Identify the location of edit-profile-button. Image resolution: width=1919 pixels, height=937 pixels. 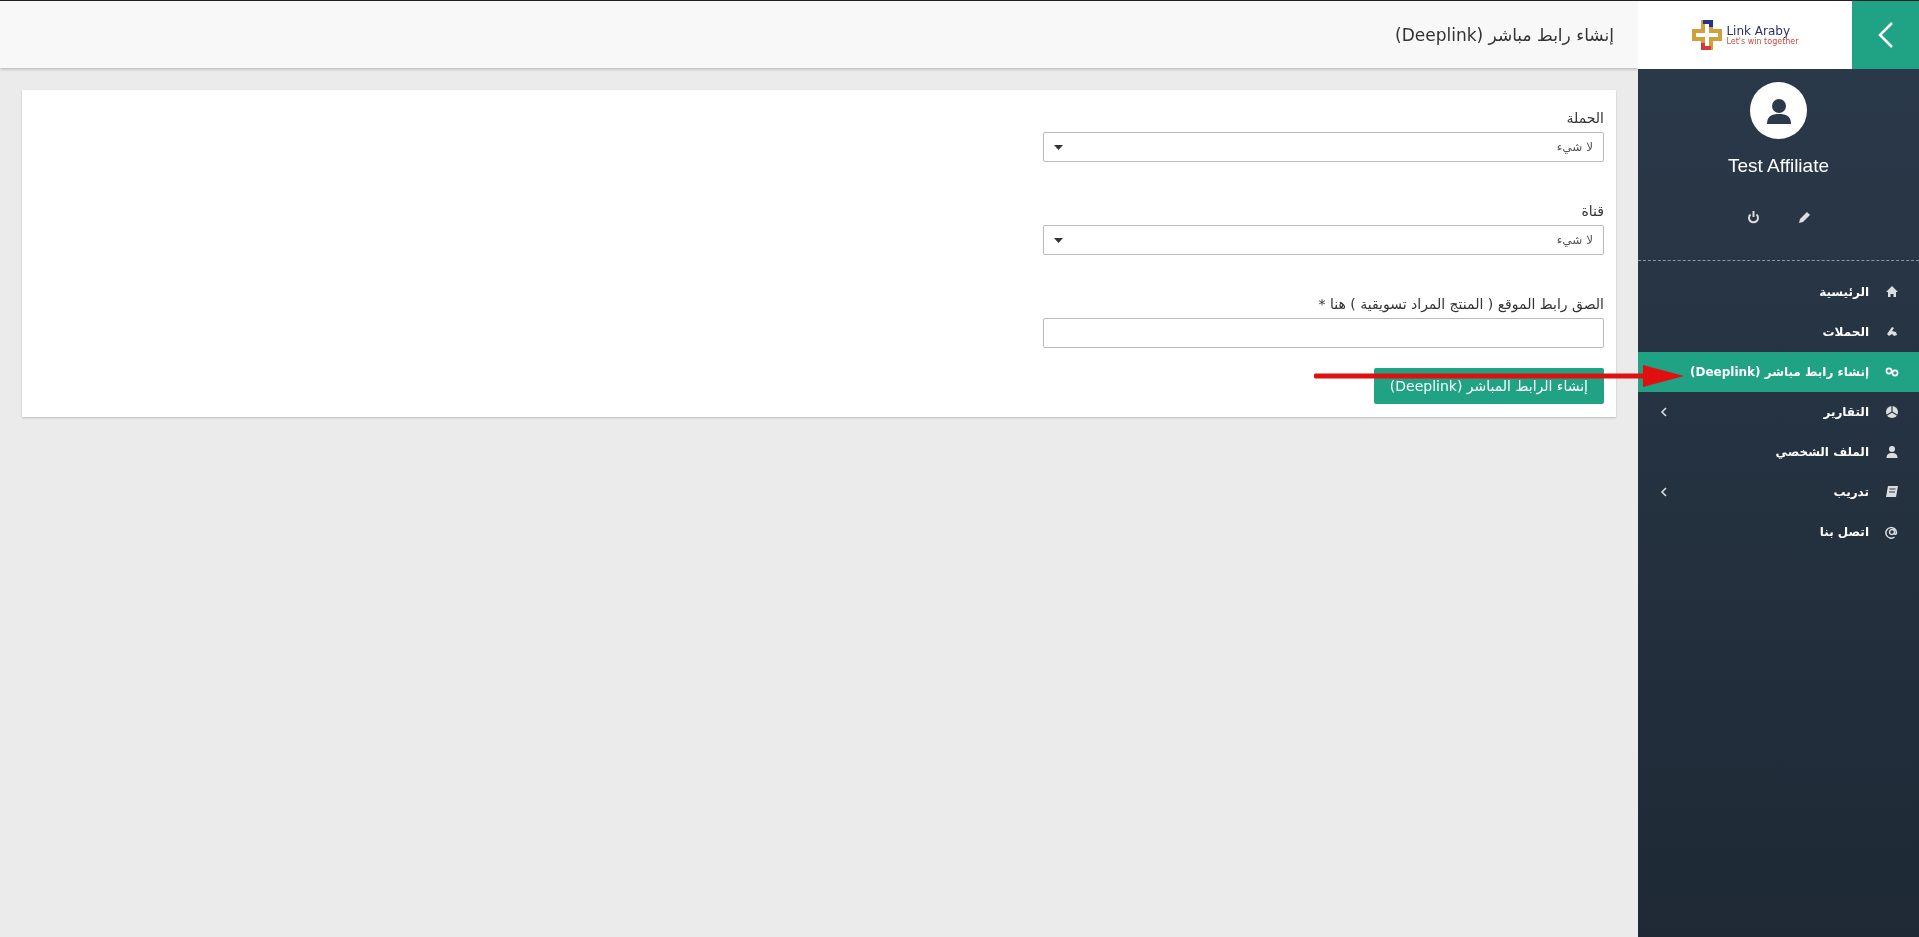
(1804, 217).